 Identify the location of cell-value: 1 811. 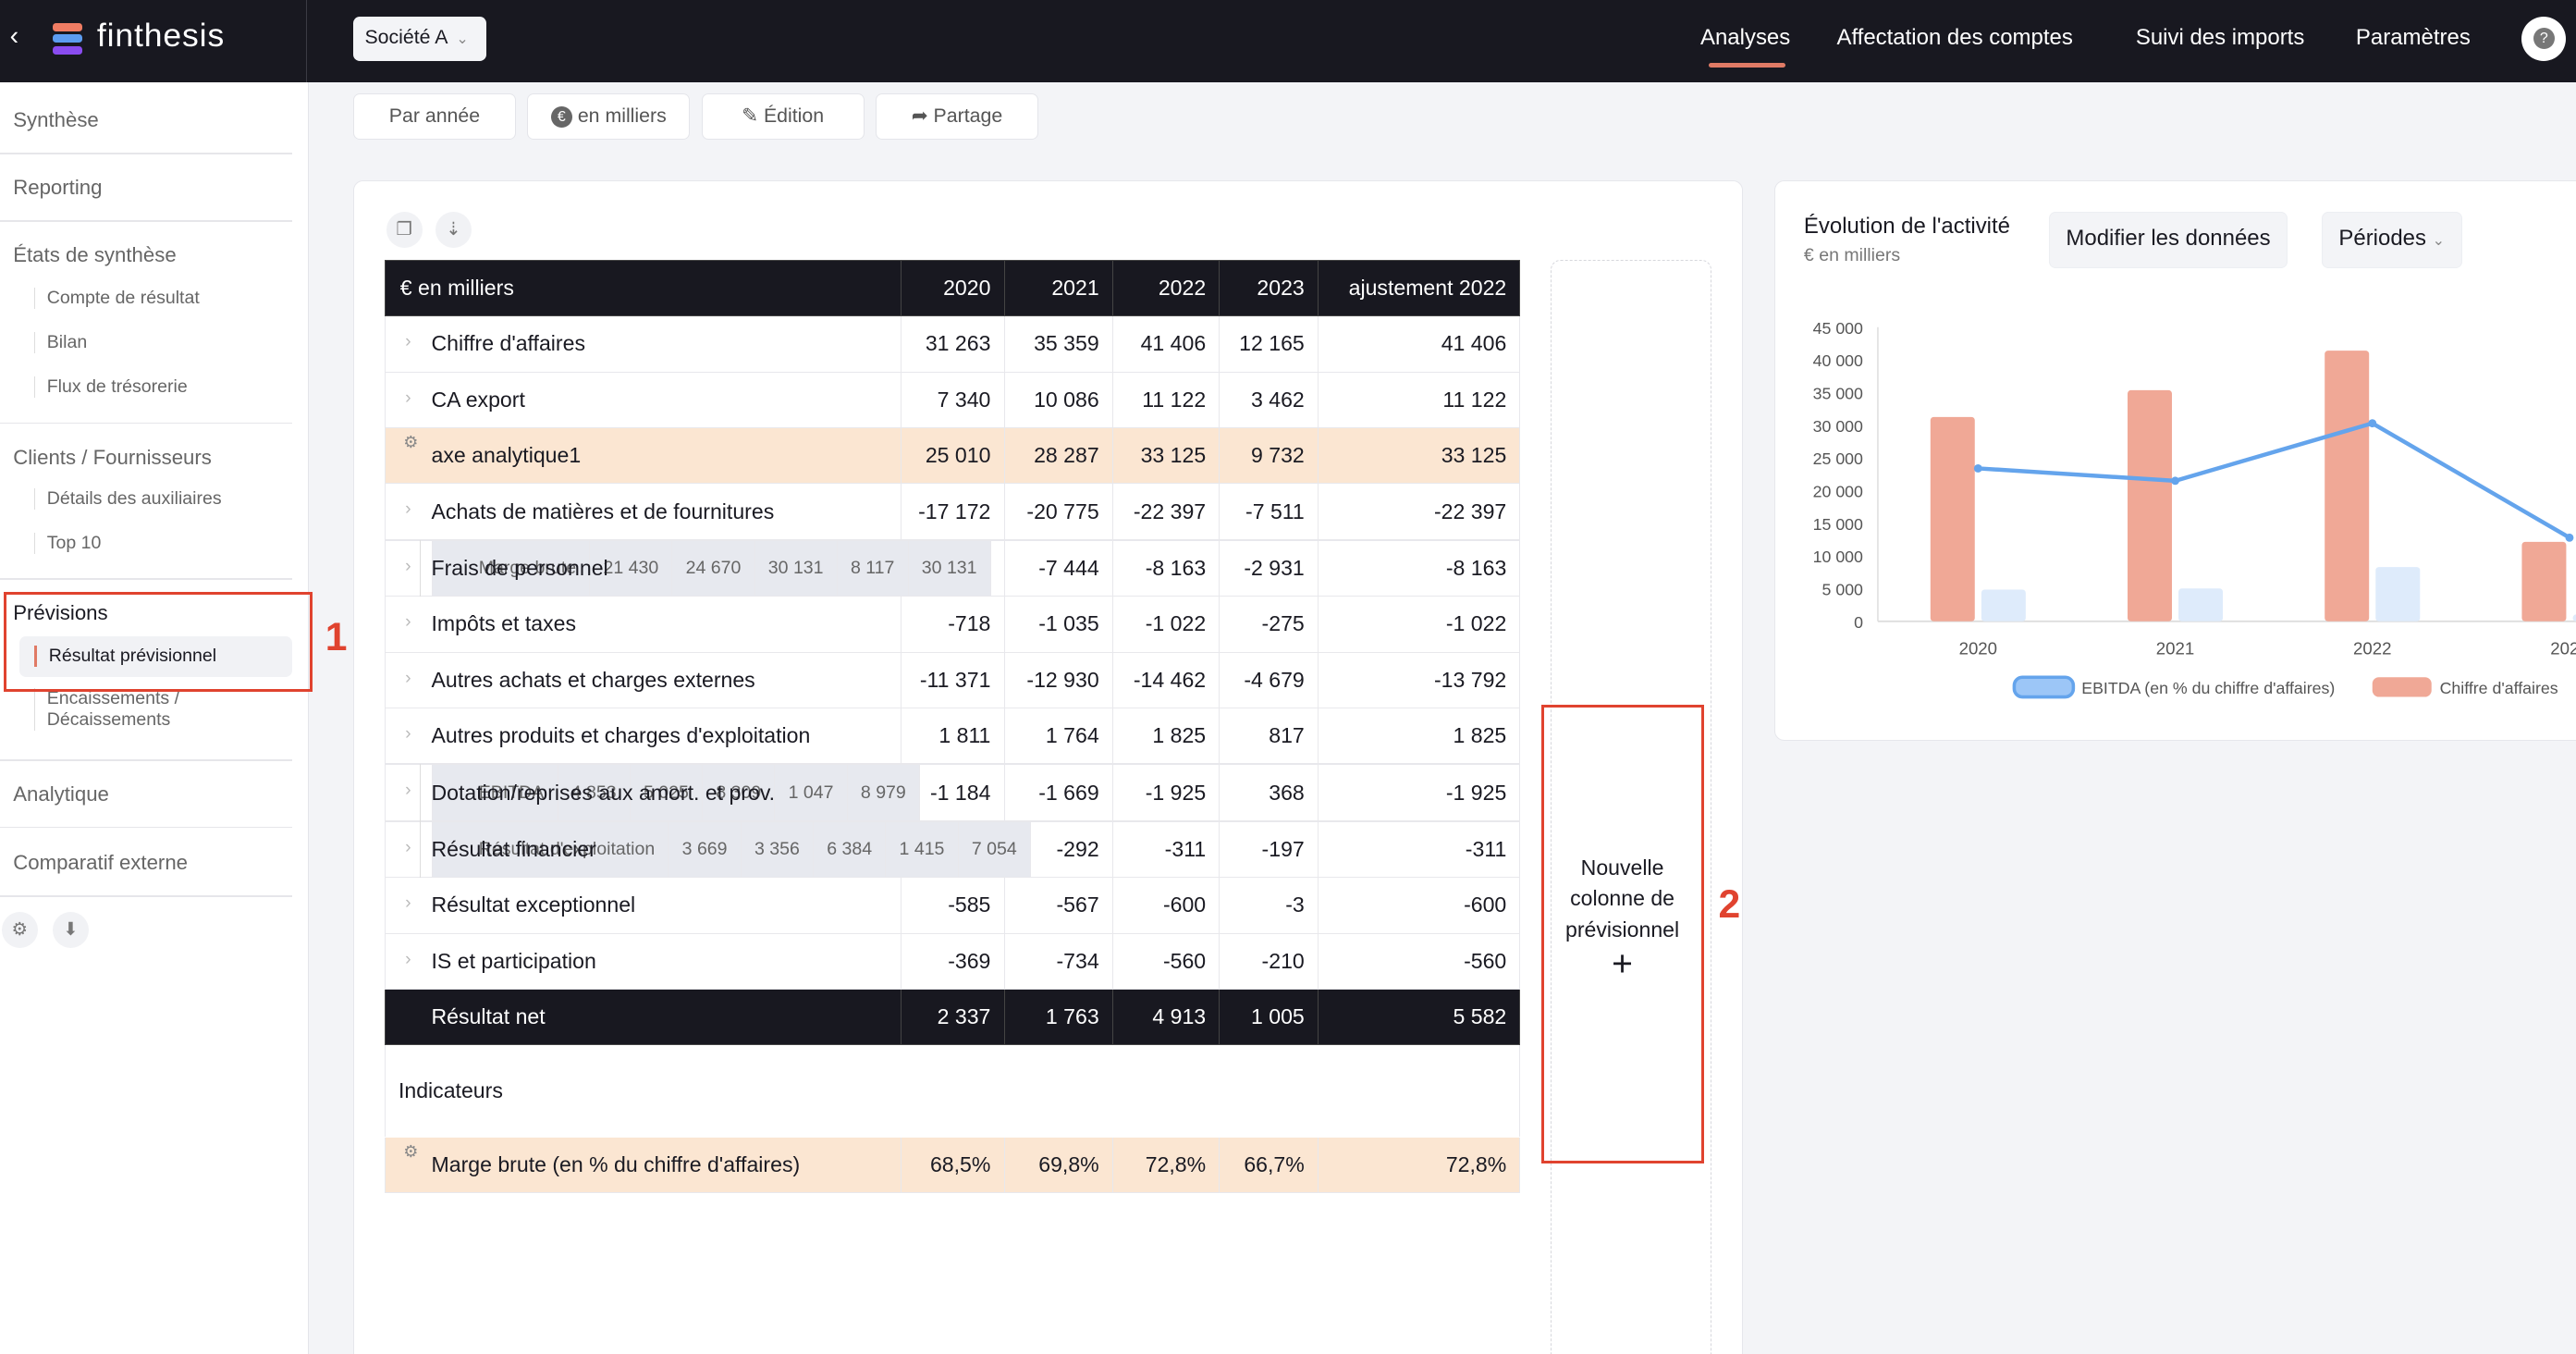
(953, 736).